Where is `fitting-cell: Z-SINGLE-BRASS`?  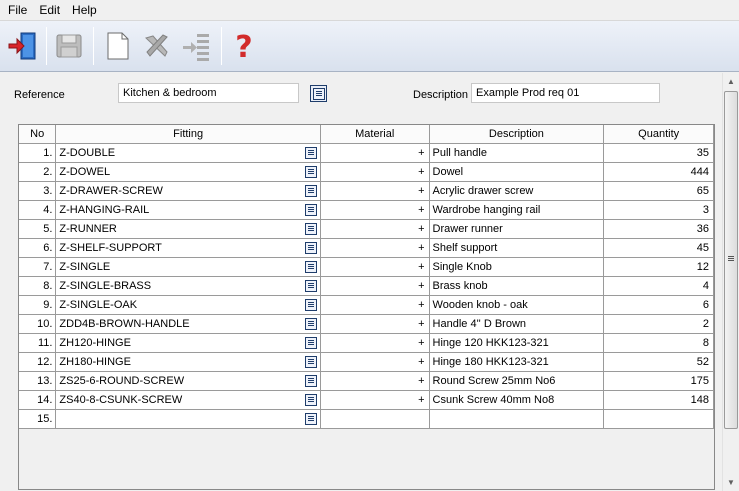
fitting-cell: Z-SINGLE-BRASS is located at coordinates (188, 286).